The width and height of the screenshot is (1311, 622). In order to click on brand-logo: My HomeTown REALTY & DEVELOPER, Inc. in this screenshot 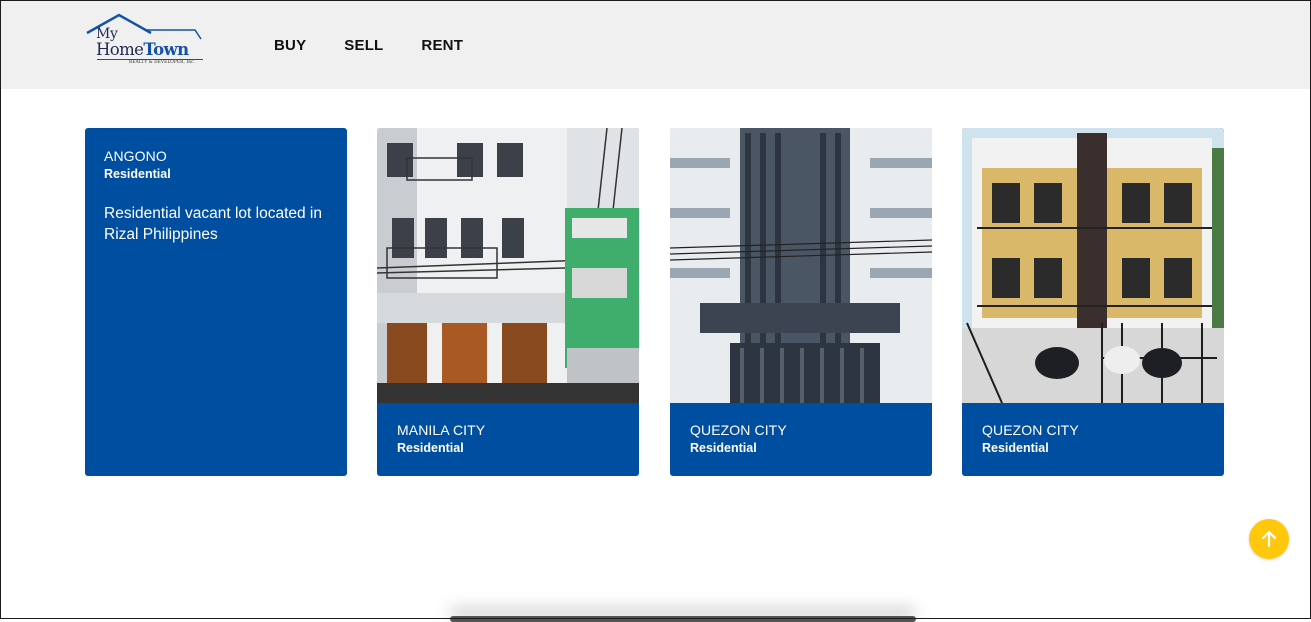, I will do `click(146, 41)`.